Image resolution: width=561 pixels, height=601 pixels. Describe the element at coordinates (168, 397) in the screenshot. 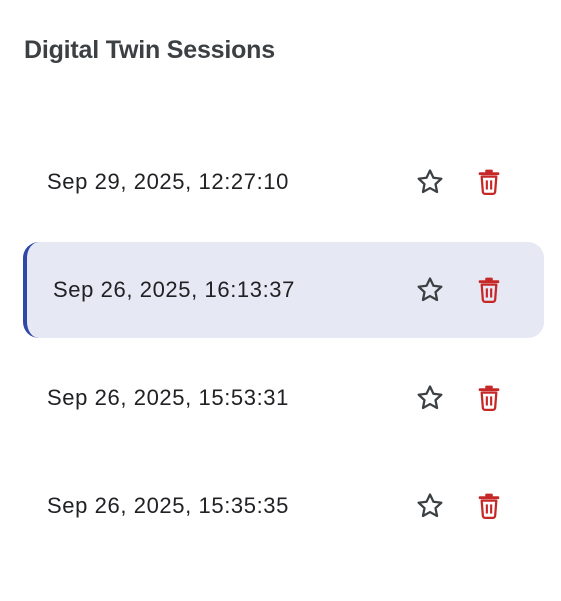

I see `session-label: Sep 26, 2025, 15:53:31` at that location.